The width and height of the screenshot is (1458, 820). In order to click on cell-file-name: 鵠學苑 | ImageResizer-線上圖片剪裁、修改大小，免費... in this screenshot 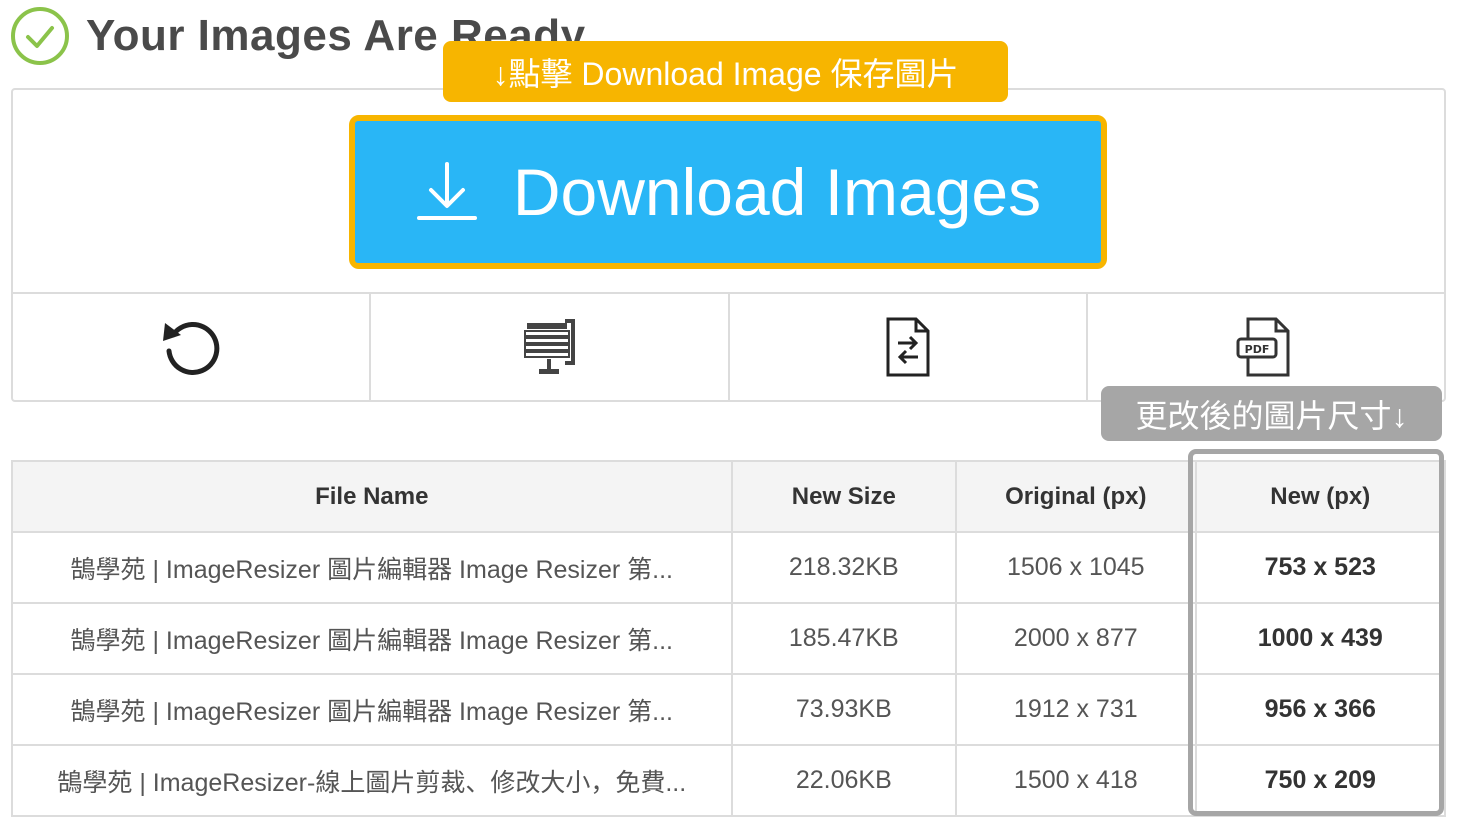, I will do `click(372, 780)`.